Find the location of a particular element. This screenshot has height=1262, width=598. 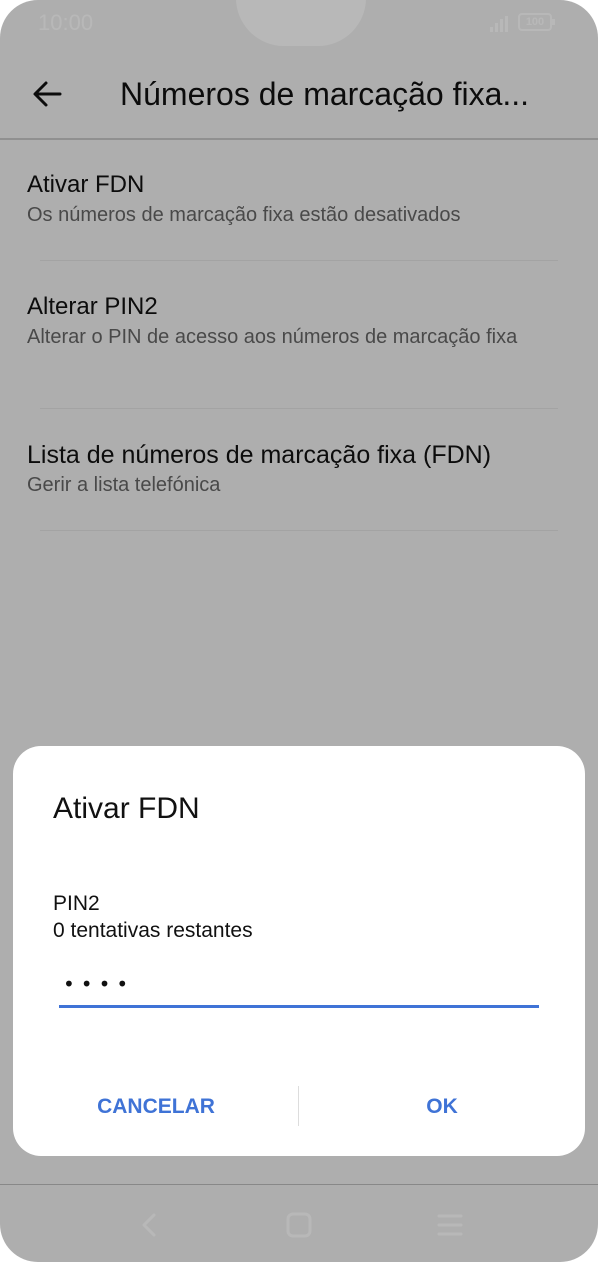

dialog-title: Ativar FDN is located at coordinates (126, 808).